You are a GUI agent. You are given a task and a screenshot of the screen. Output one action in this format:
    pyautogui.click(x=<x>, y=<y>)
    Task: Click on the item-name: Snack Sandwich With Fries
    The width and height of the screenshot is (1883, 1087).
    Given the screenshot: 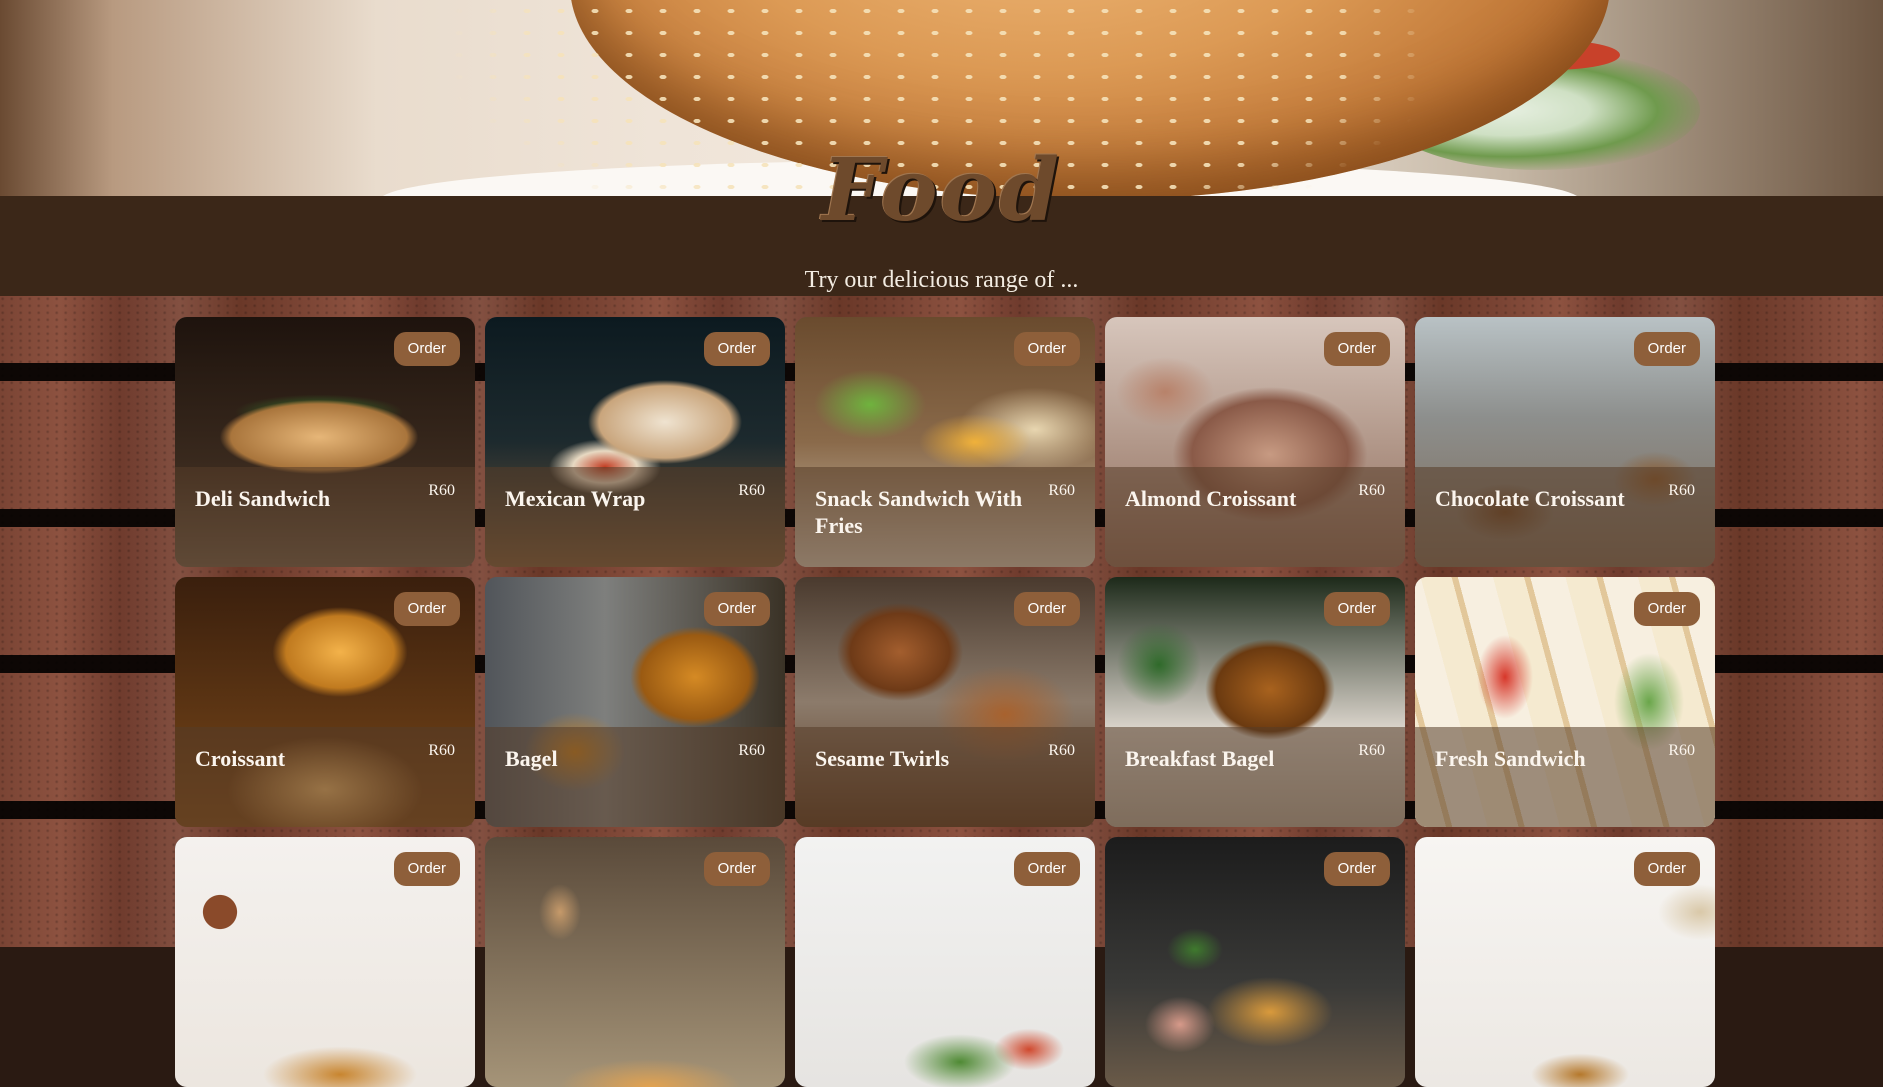 What is the action you would take?
    pyautogui.click(x=919, y=512)
    